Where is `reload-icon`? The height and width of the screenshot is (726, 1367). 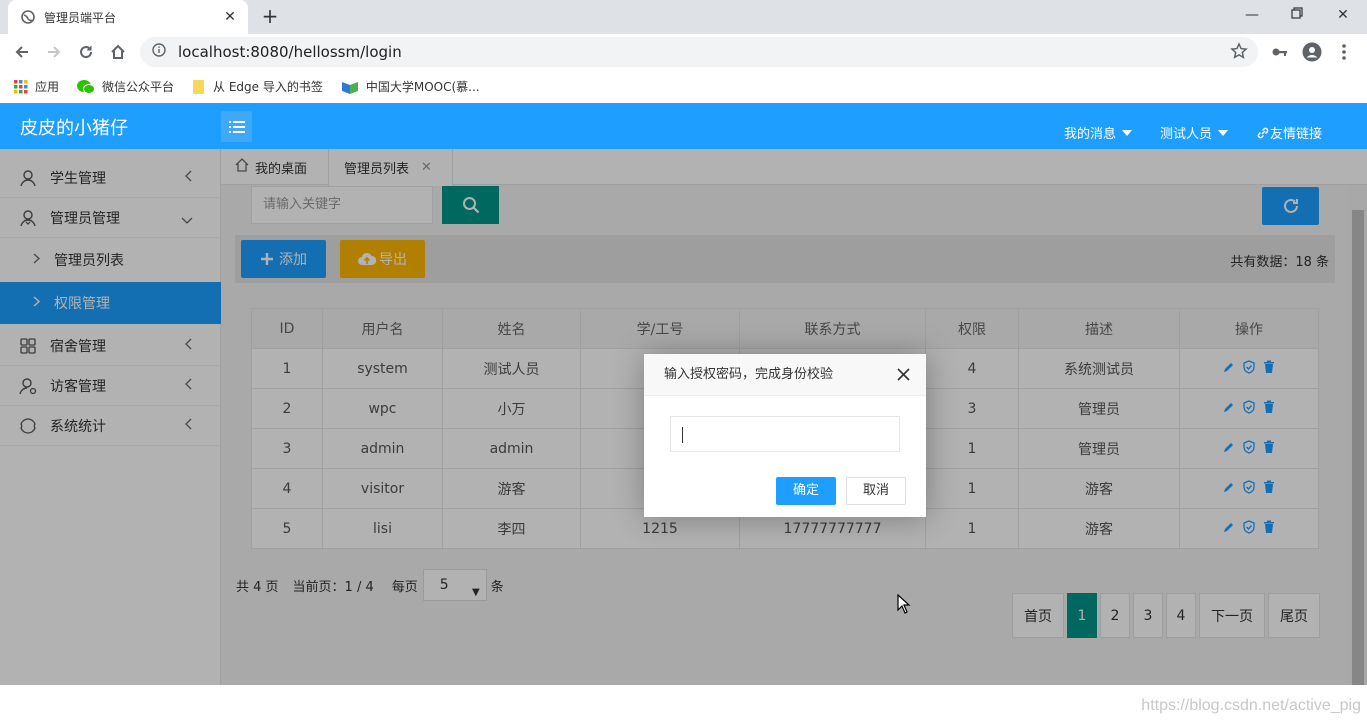
reload-icon is located at coordinates (86, 52).